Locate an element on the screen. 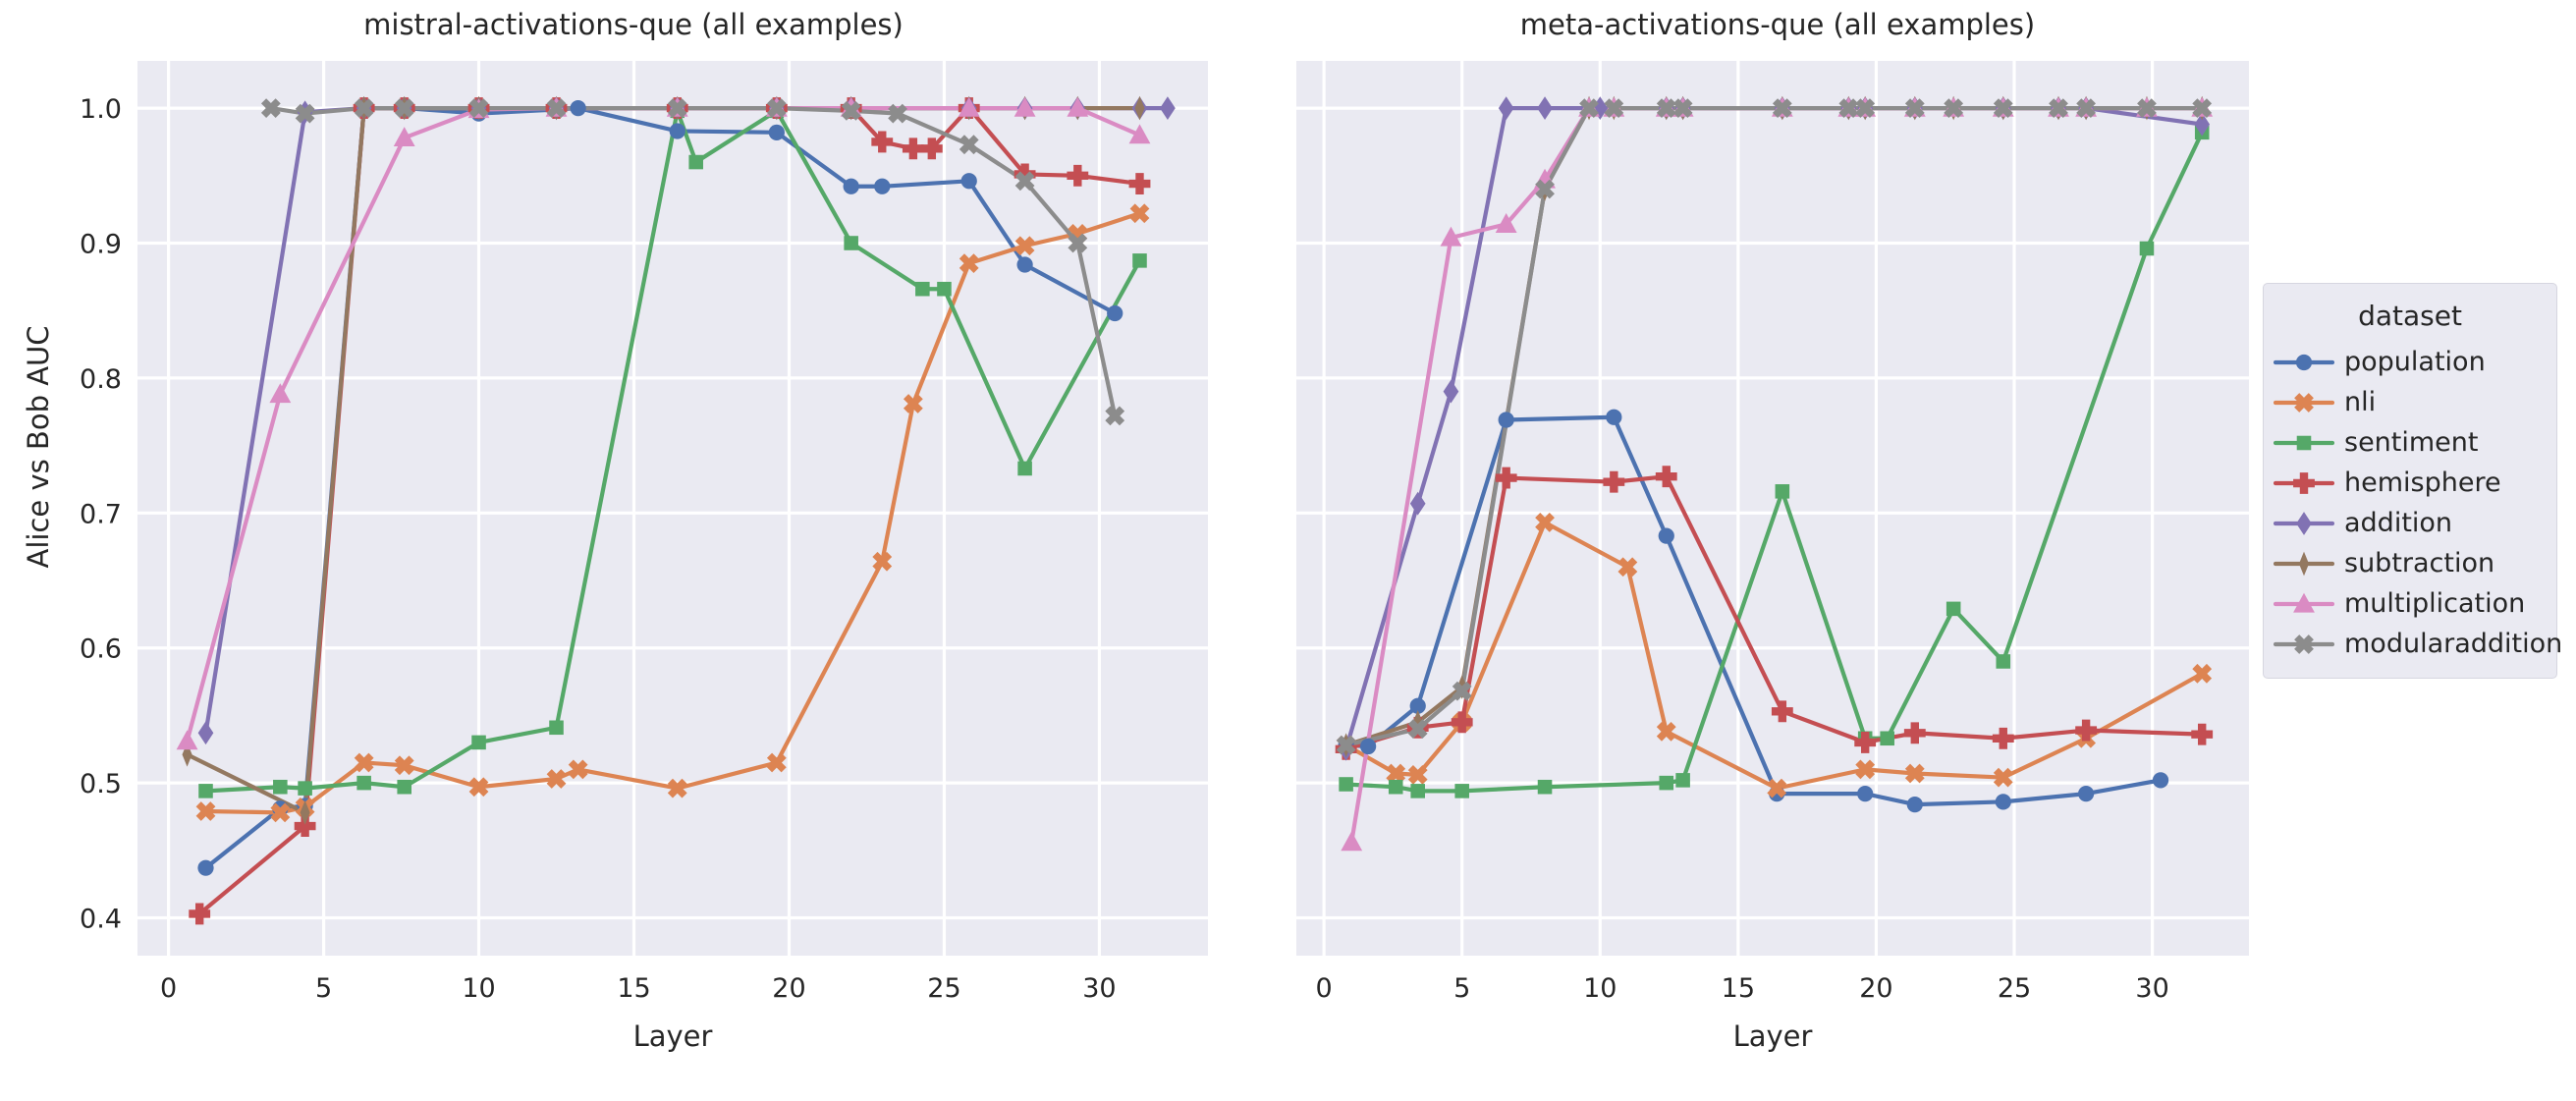  panel-left-ylabel: Alice vs Bob AUC is located at coordinates (38, 447).